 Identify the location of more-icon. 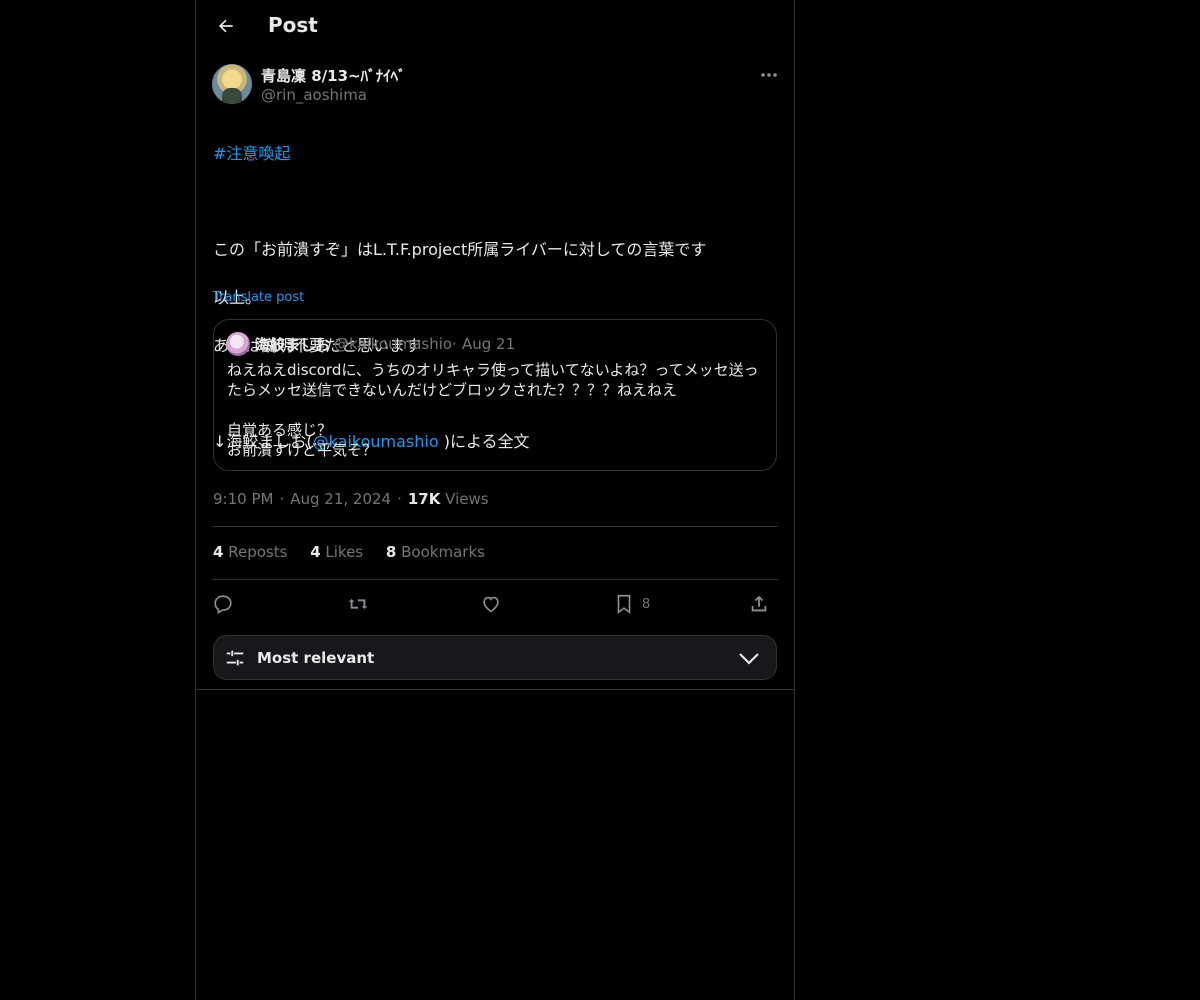
(769, 75).